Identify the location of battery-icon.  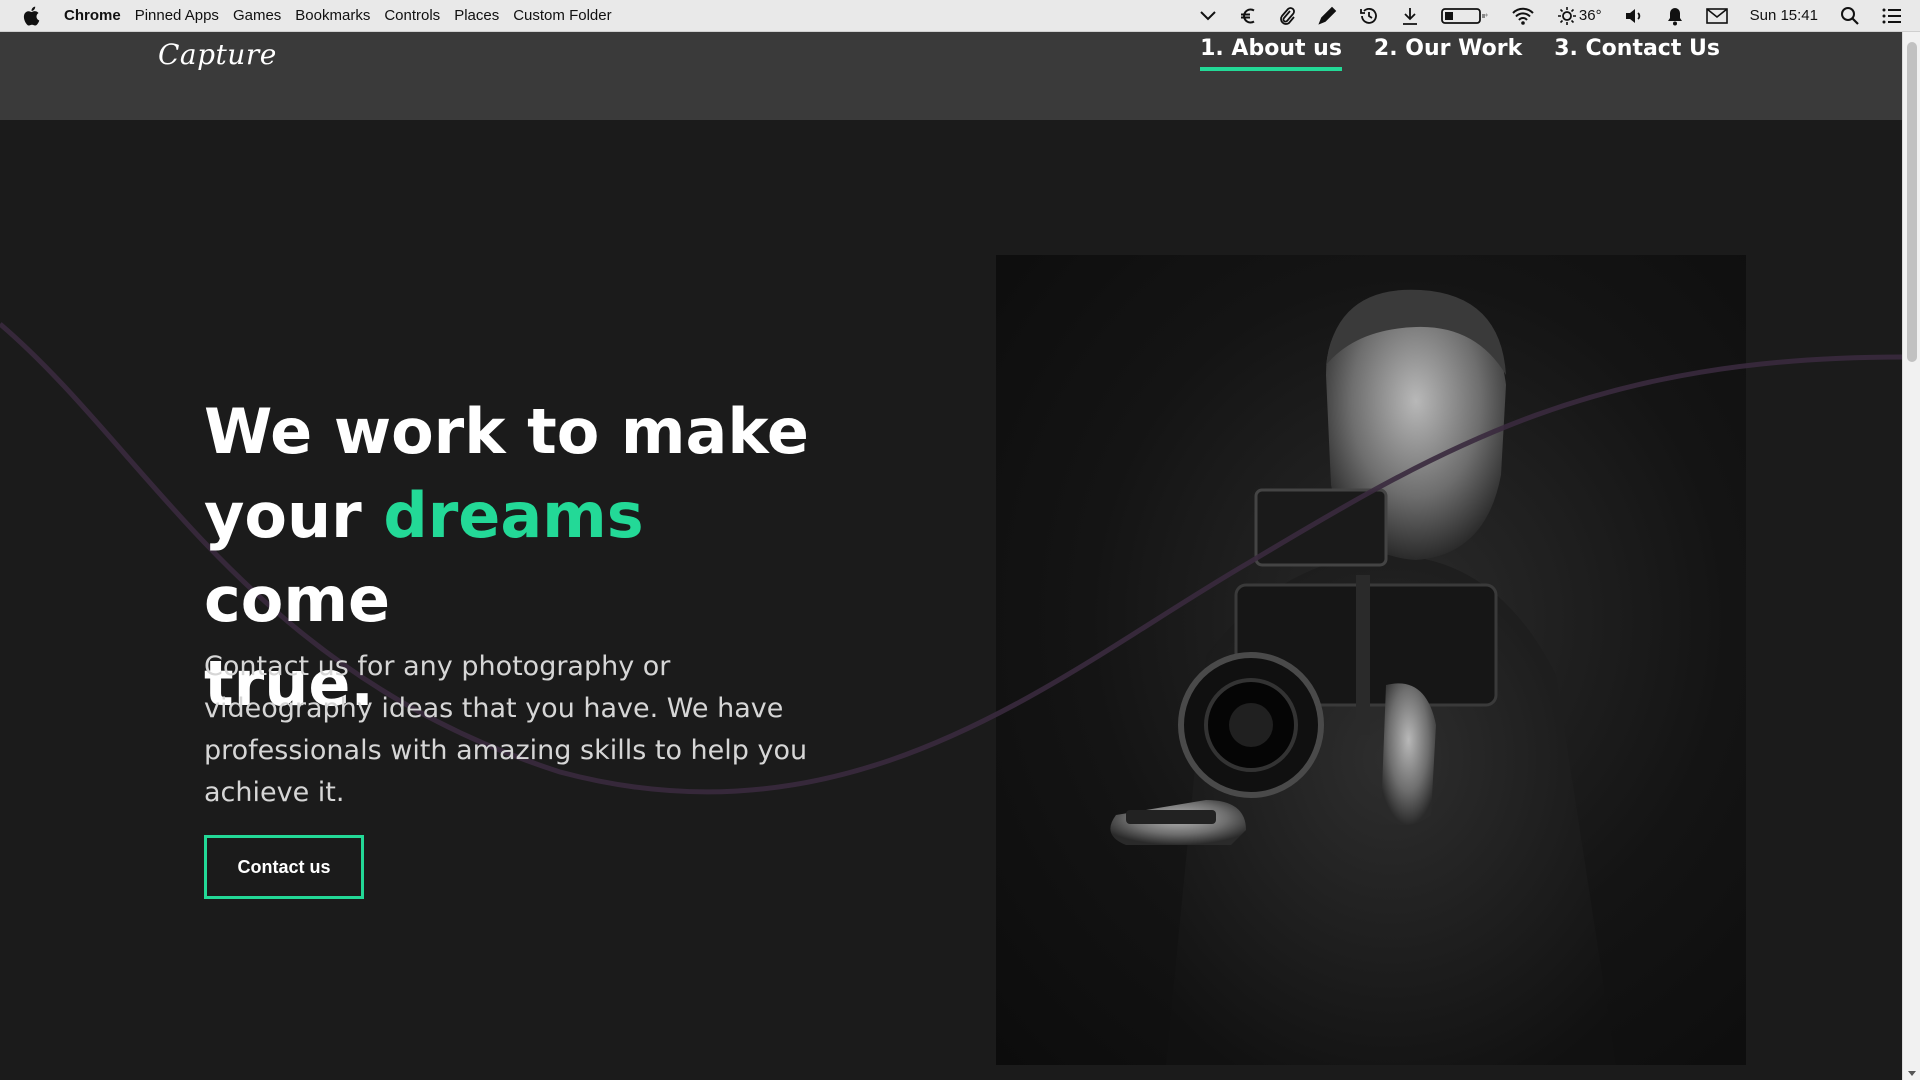
(1465, 16).